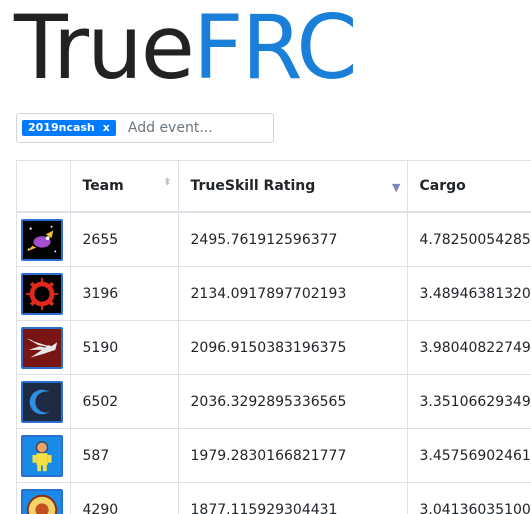  What do you see at coordinates (469, 348) in the screenshot?
I see `cargo-value: 3.980408227494` at bounding box center [469, 348].